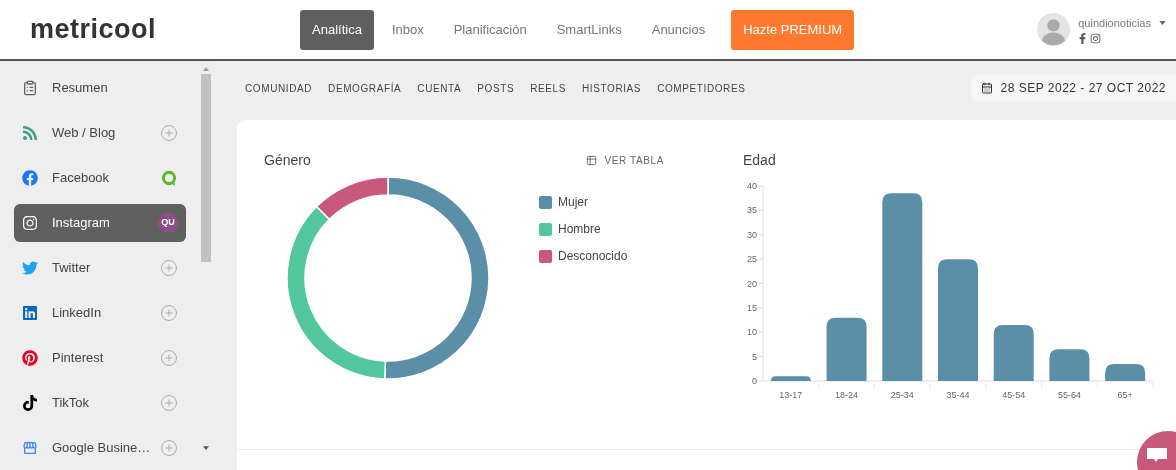 This screenshot has height=470, width=1176. I want to click on axis-label: 25, so click(752, 259).